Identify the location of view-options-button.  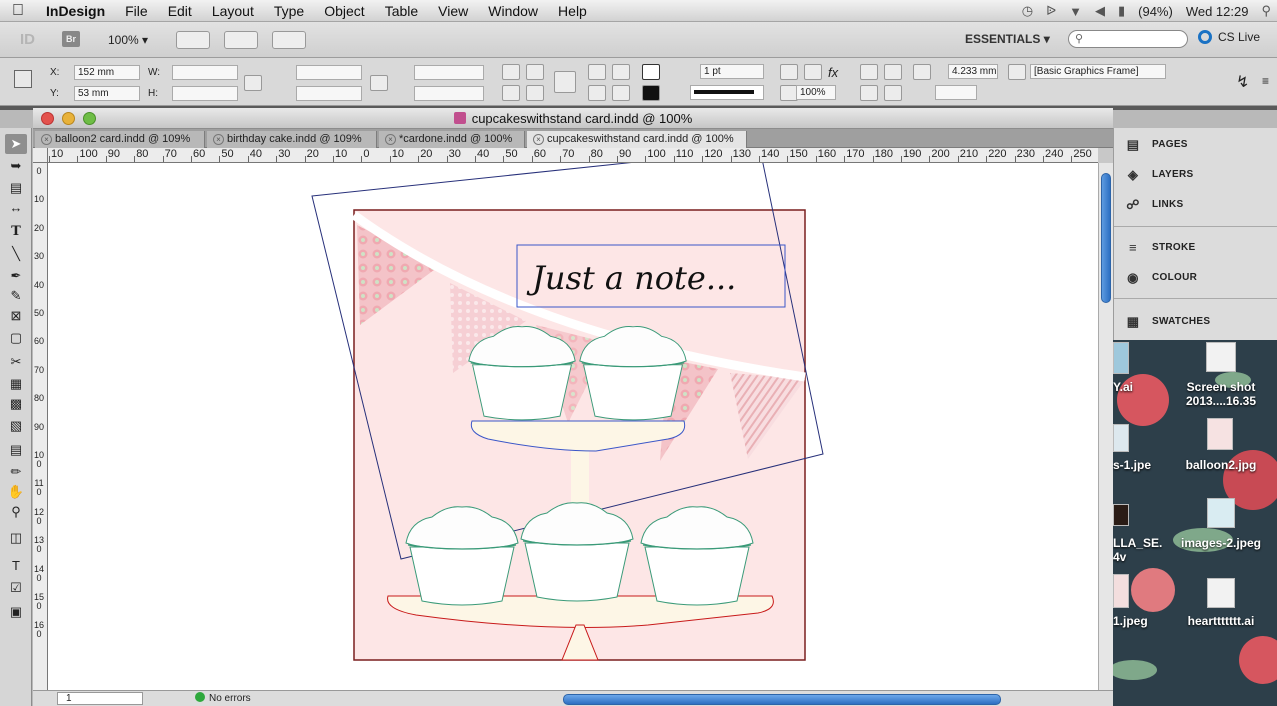
(193, 40).